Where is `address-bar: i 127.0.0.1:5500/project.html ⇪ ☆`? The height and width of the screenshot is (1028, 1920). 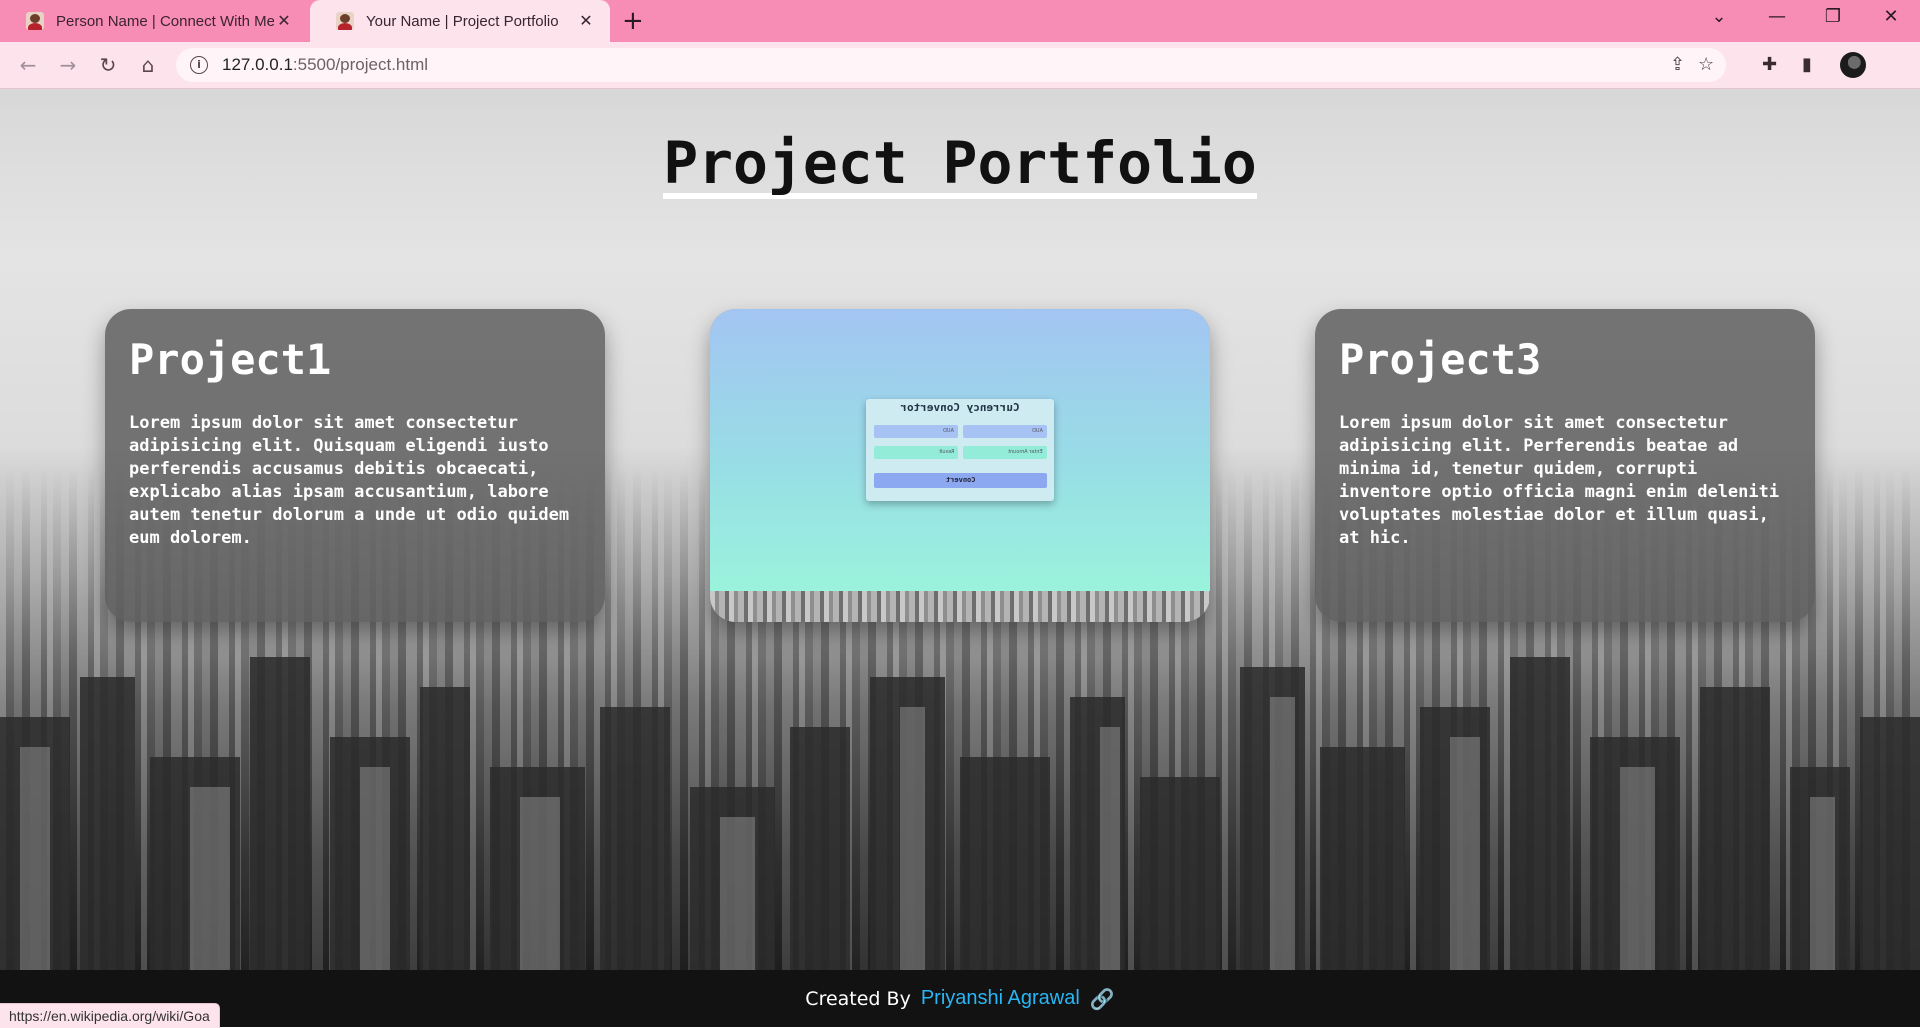 address-bar: i 127.0.0.1:5500/project.html ⇪ ☆ is located at coordinates (951, 65).